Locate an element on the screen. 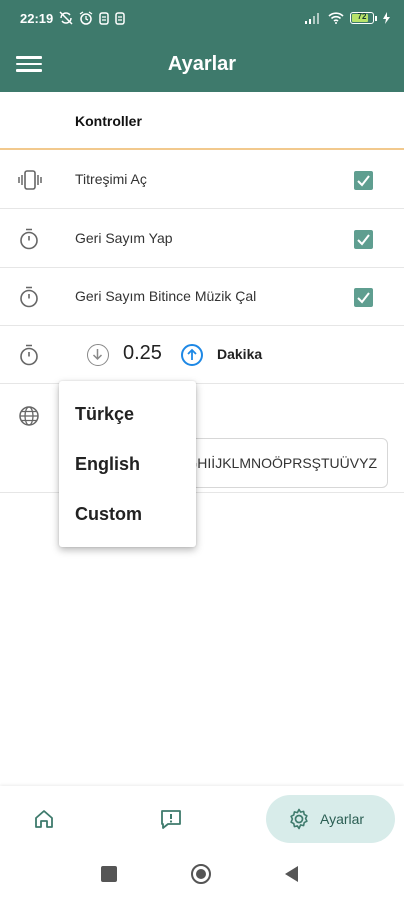  countdown-unit: Dakika is located at coordinates (240, 354).